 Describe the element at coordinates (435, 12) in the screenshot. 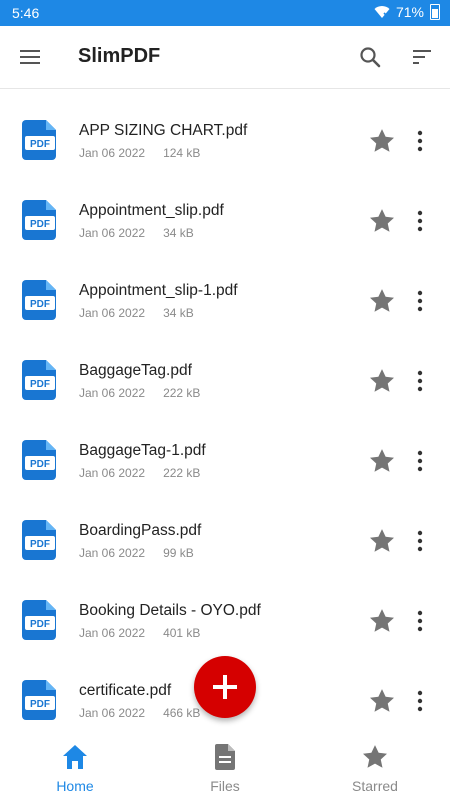

I see `battery-icon` at that location.